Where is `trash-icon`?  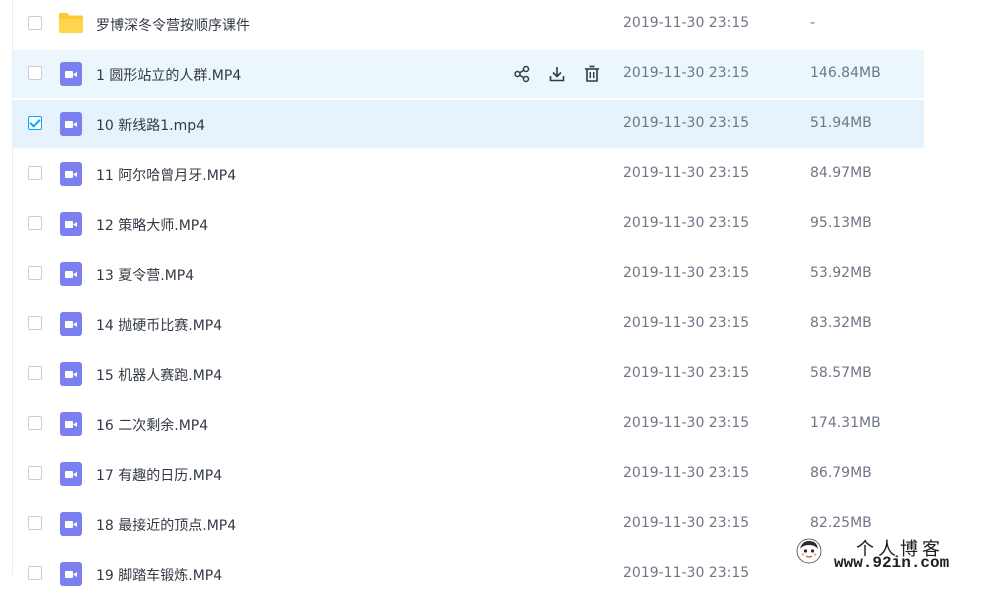
trash-icon is located at coordinates (592, 73).